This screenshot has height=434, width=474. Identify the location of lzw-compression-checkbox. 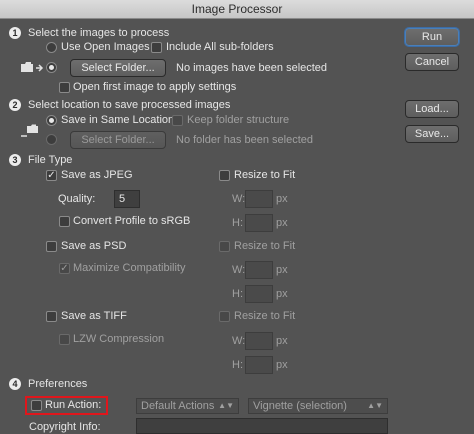
(64, 339).